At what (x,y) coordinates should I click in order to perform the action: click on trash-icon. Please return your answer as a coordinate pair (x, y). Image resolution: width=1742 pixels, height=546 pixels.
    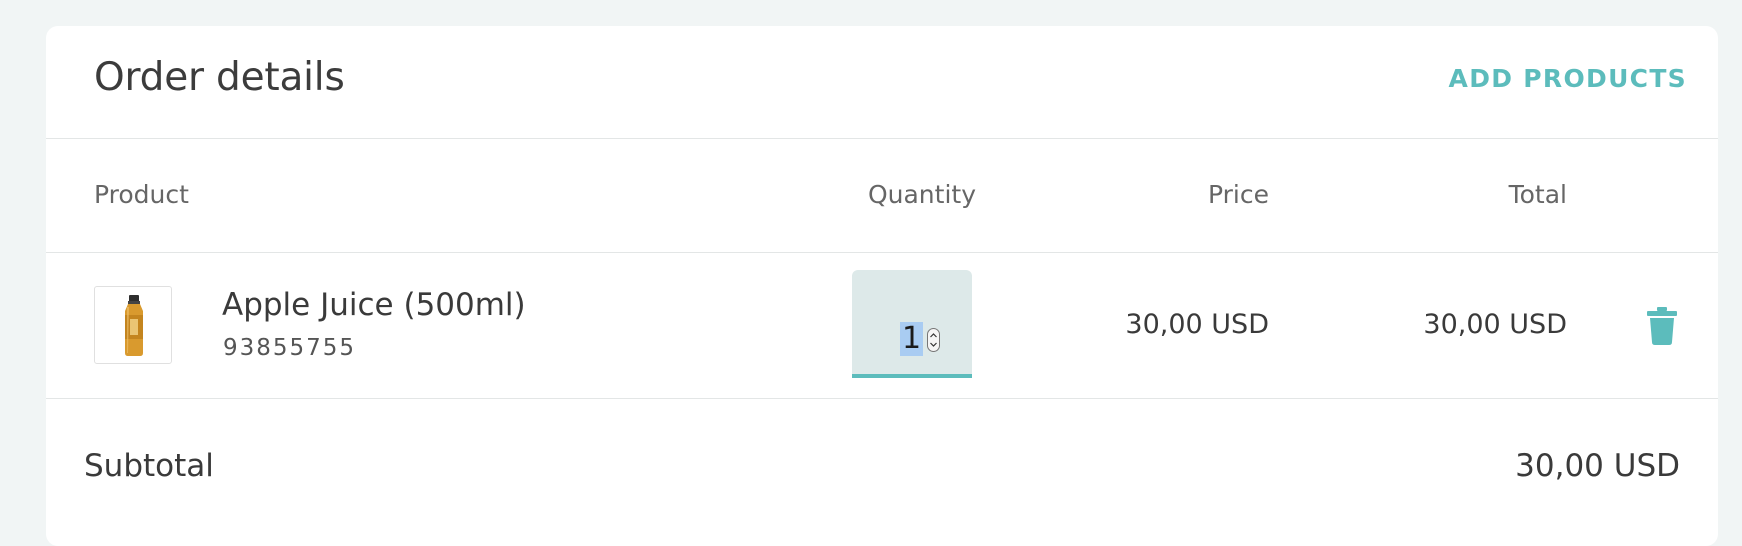
    Looking at the image, I should click on (1662, 328).